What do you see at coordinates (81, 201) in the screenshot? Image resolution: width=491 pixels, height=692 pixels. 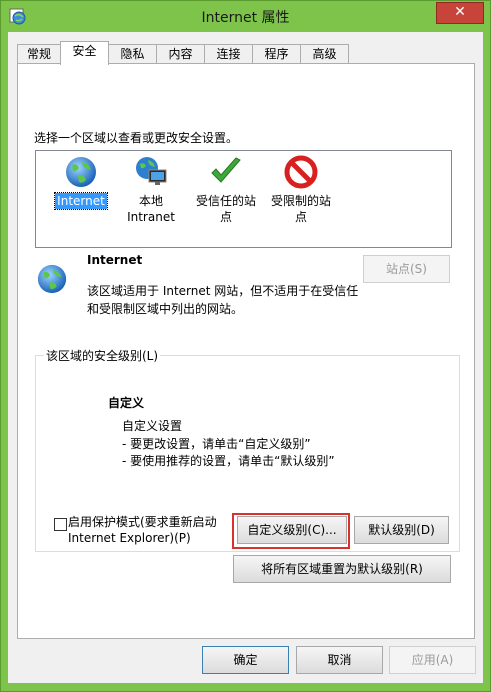 I see `zone-internet-label: Internet` at bounding box center [81, 201].